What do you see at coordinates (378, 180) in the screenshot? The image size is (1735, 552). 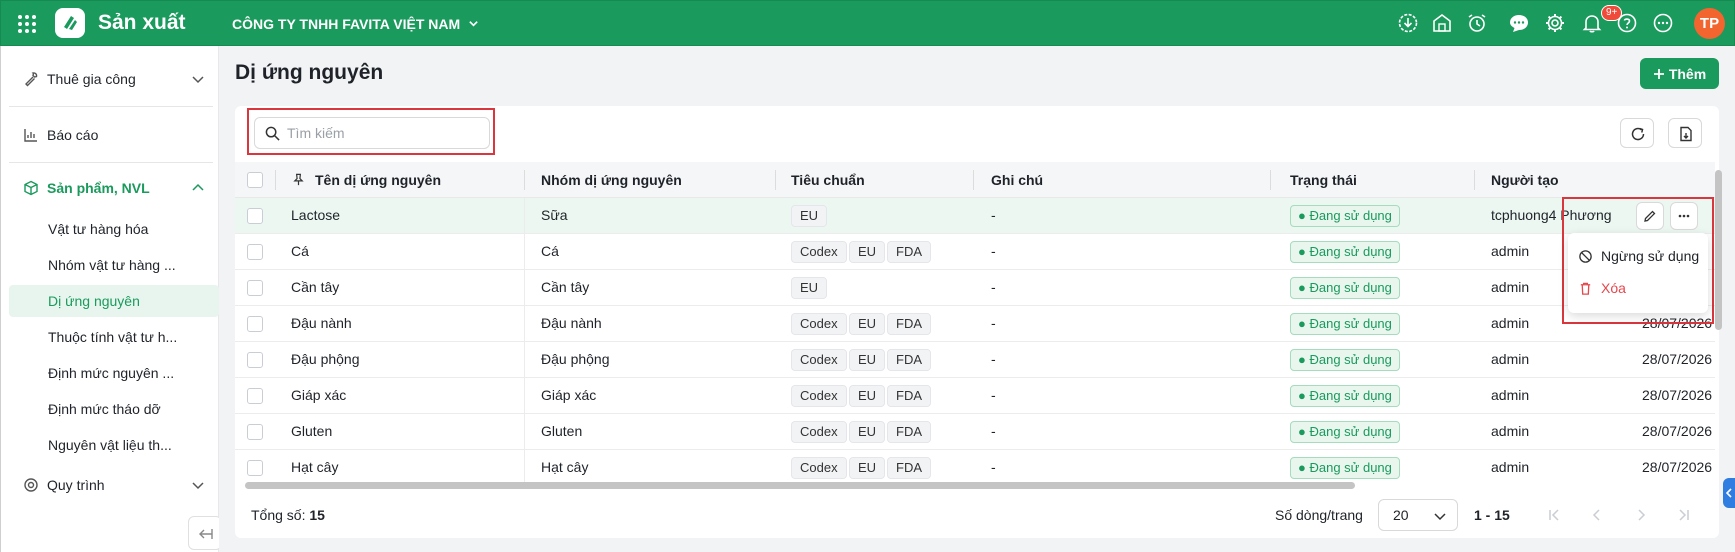 I see `column-header-name: Tên dị ứng nguyên` at bounding box center [378, 180].